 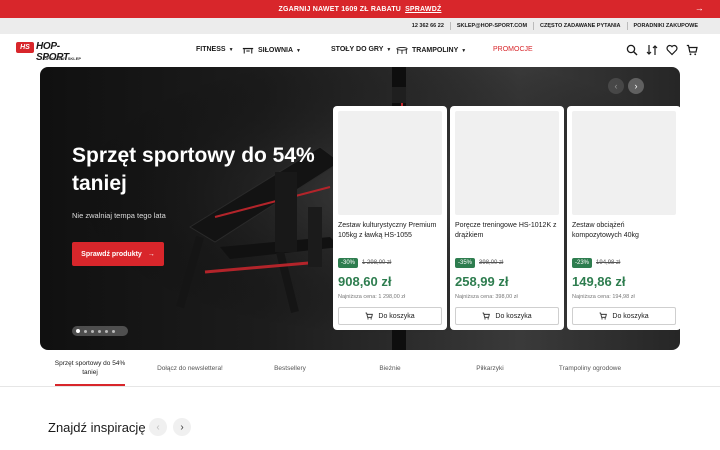 I want to click on nav-item-silownia: SIŁOWNIA ▼, so click(x=271, y=50).